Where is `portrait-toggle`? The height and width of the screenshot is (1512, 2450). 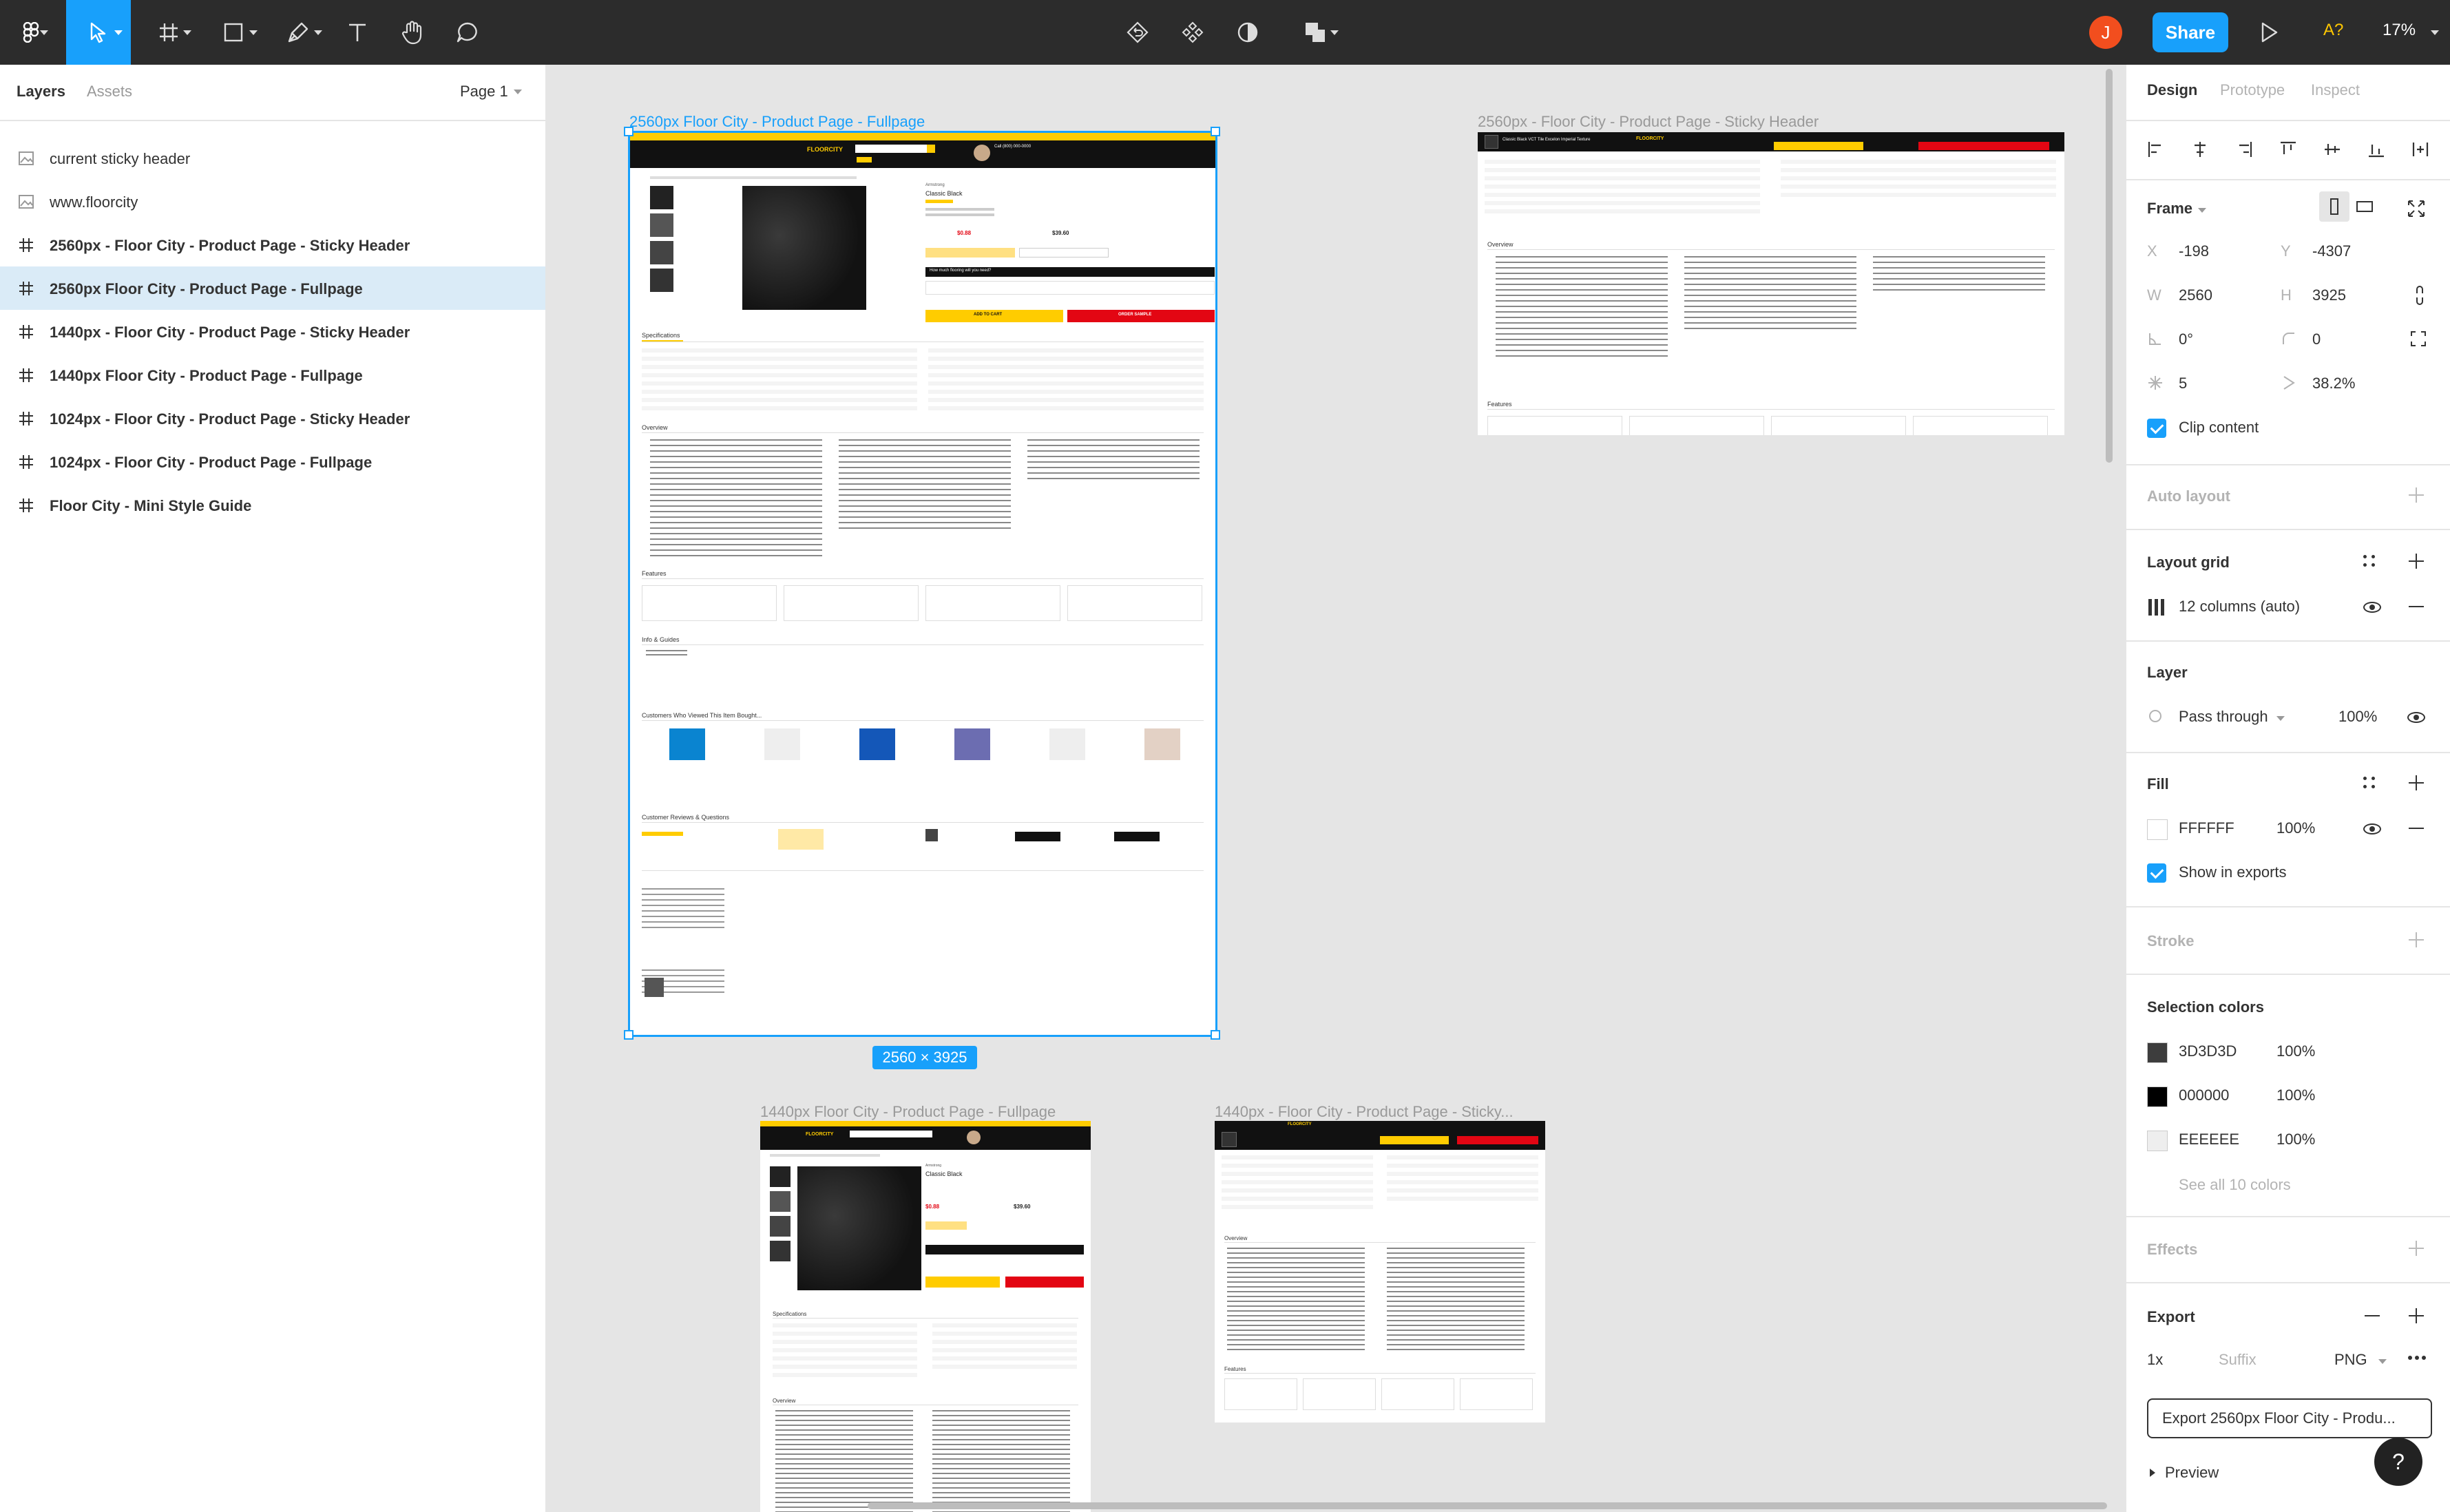
portrait-toggle is located at coordinates (2334, 206).